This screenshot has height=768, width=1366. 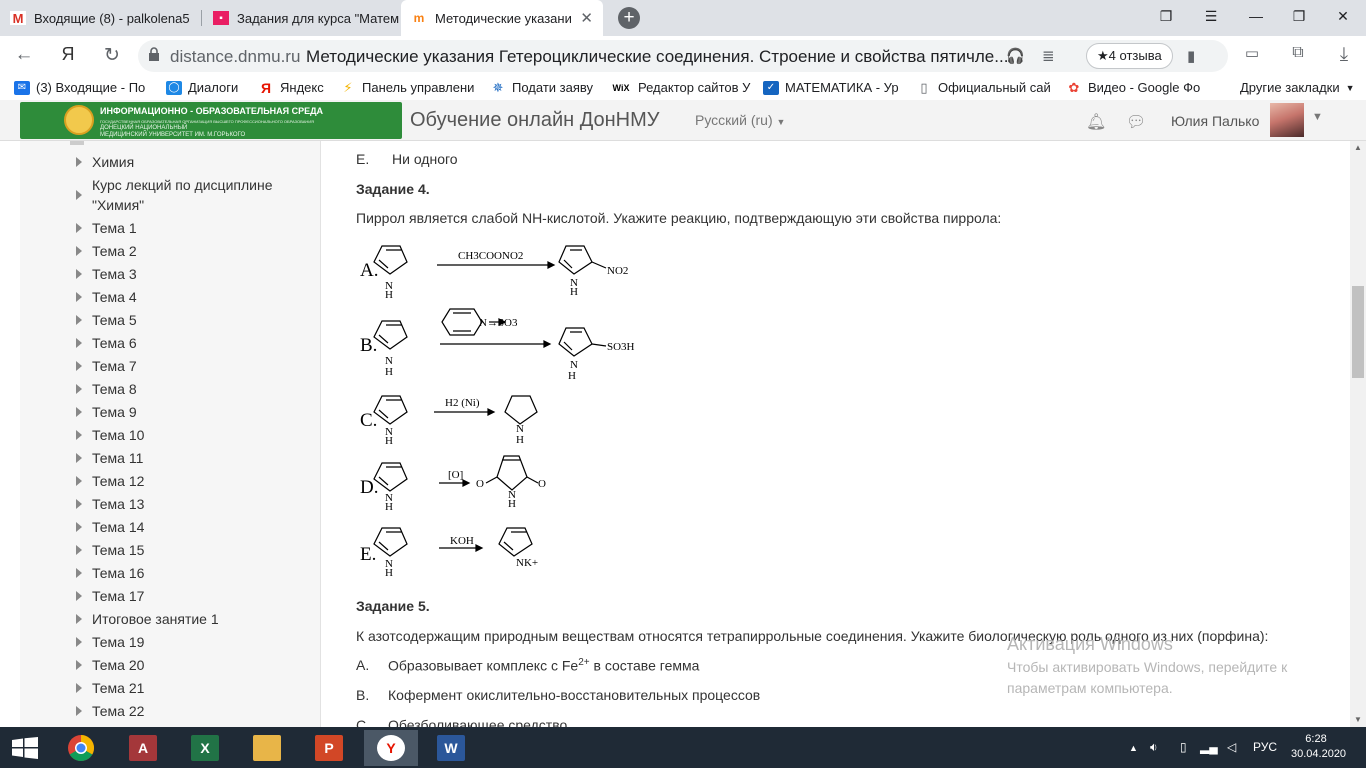 What do you see at coordinates (1344, 55) in the screenshot?
I see `download-icon: ⤓` at bounding box center [1344, 55].